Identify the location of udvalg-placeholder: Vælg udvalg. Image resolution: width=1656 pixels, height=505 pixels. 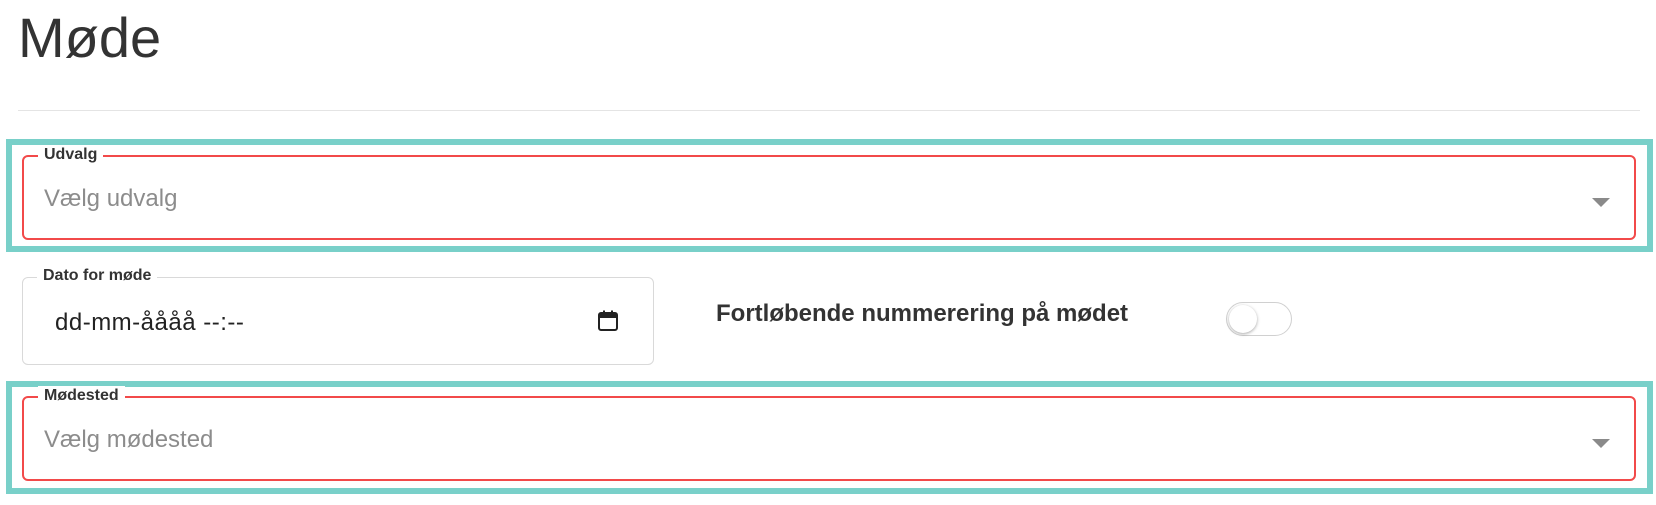
(111, 198).